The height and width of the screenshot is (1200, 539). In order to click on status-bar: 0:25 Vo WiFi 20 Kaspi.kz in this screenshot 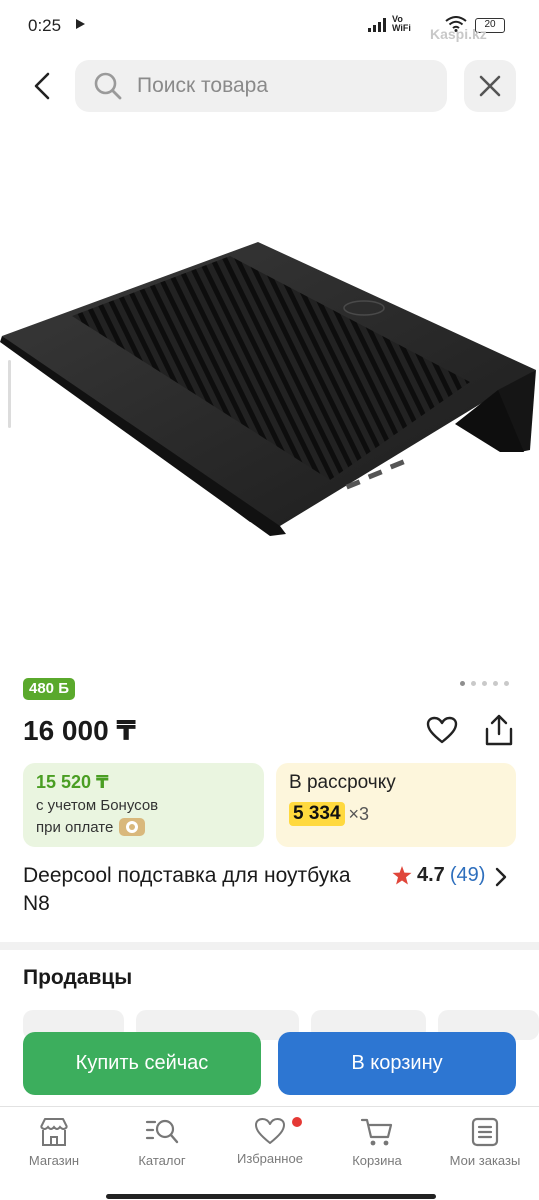, I will do `click(269, 26)`.